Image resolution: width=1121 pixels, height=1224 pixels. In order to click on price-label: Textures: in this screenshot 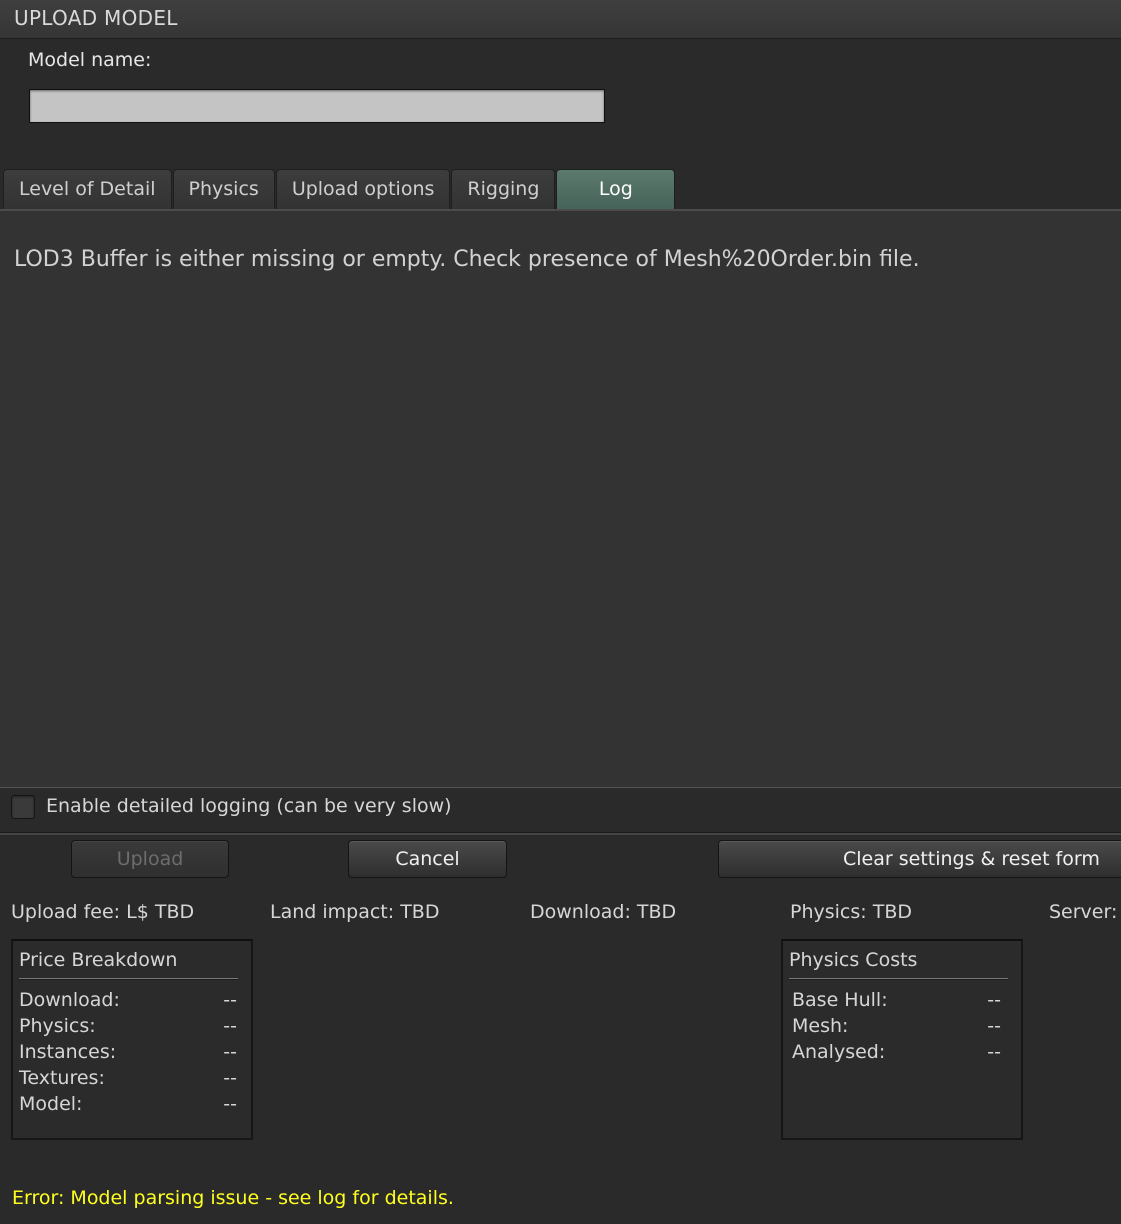, I will do `click(62, 1078)`.